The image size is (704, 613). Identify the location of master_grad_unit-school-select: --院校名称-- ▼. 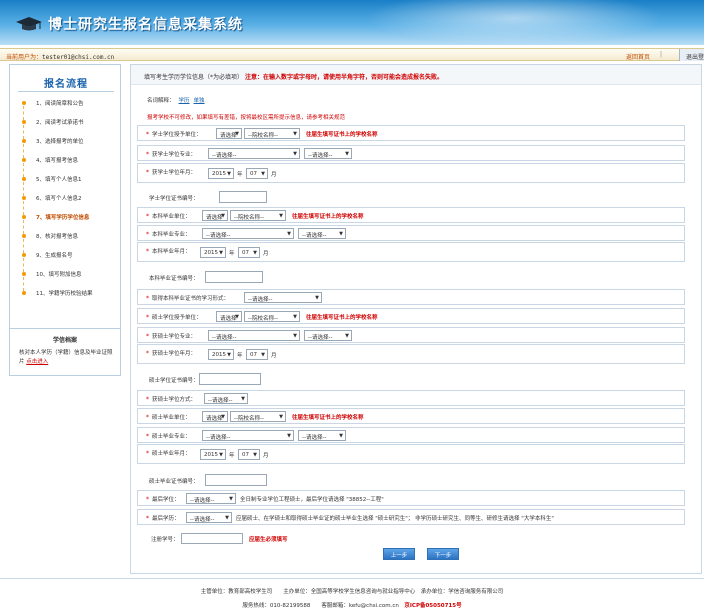
(258, 416).